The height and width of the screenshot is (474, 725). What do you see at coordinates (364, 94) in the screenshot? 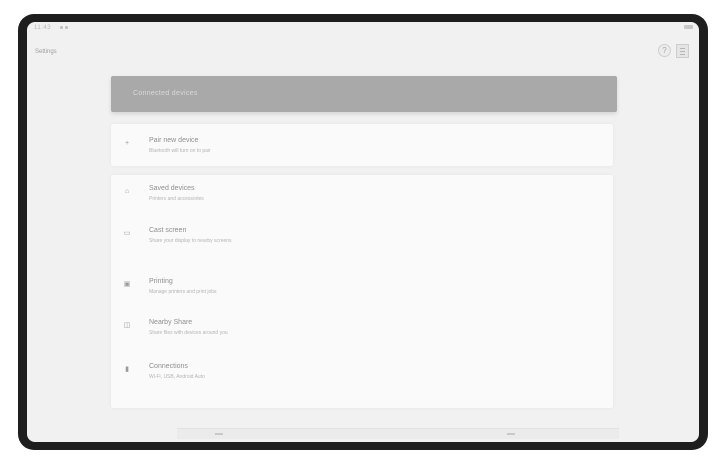
I see `page-banner: Connected devices` at bounding box center [364, 94].